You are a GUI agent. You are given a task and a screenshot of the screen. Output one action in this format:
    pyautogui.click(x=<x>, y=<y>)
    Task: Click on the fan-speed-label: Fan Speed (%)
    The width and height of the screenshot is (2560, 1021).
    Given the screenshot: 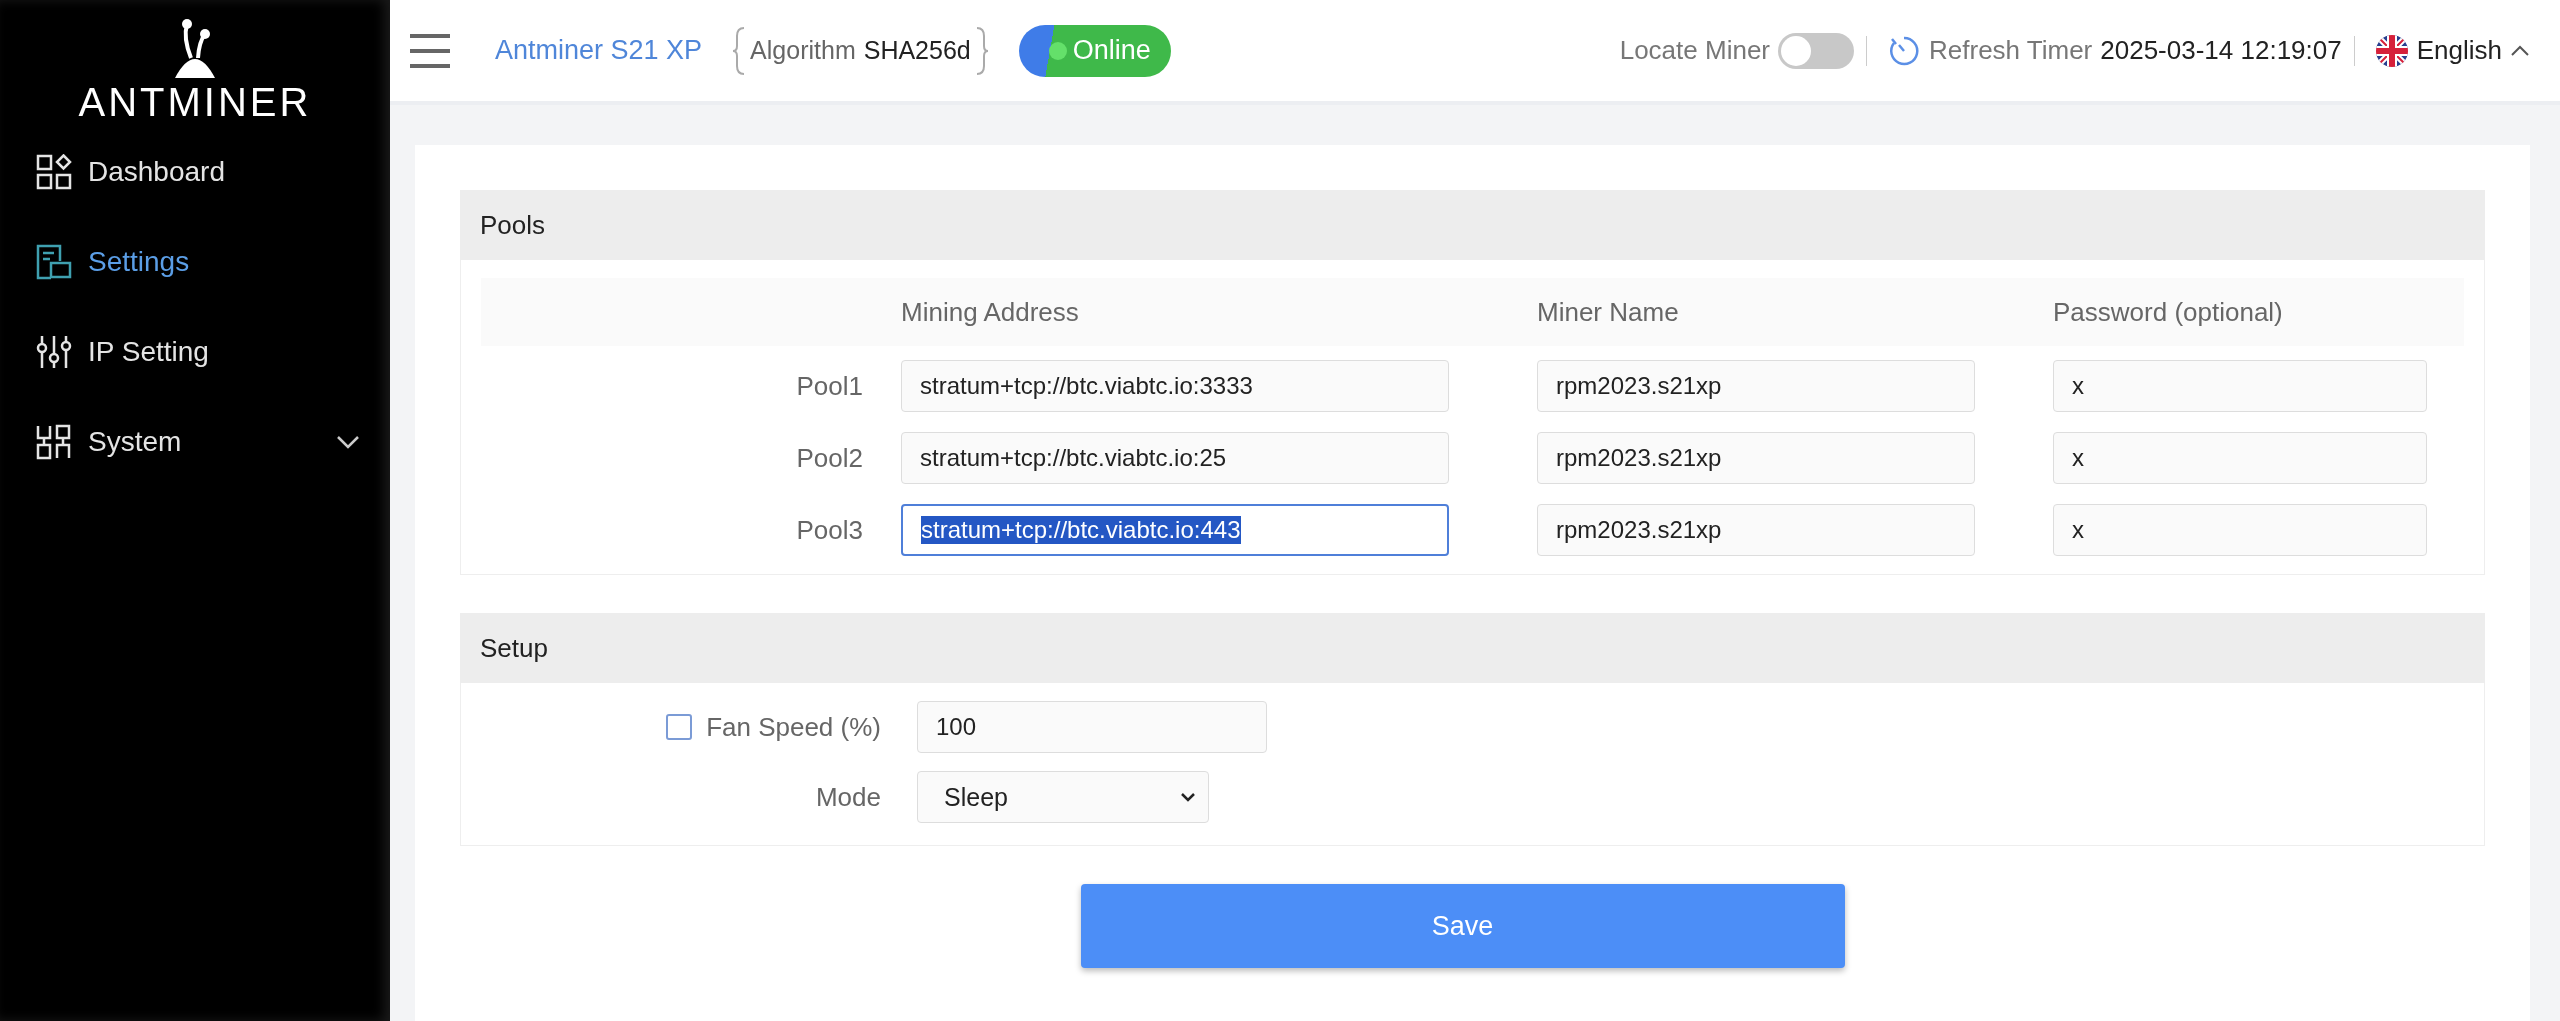 What is the action you would take?
    pyautogui.click(x=793, y=727)
    